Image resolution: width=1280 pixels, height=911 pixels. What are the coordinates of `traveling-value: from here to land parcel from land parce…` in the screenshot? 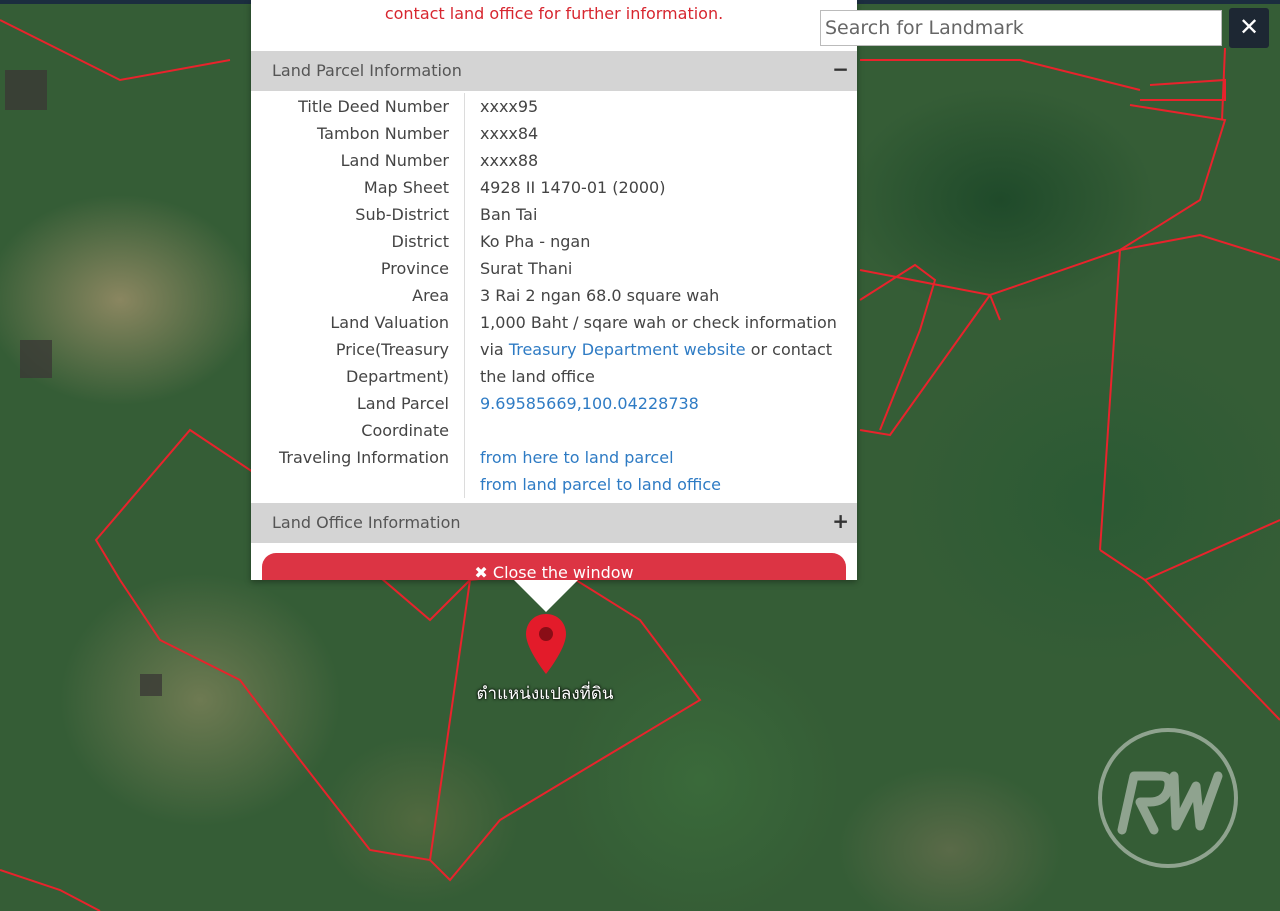 It's located at (661, 471).